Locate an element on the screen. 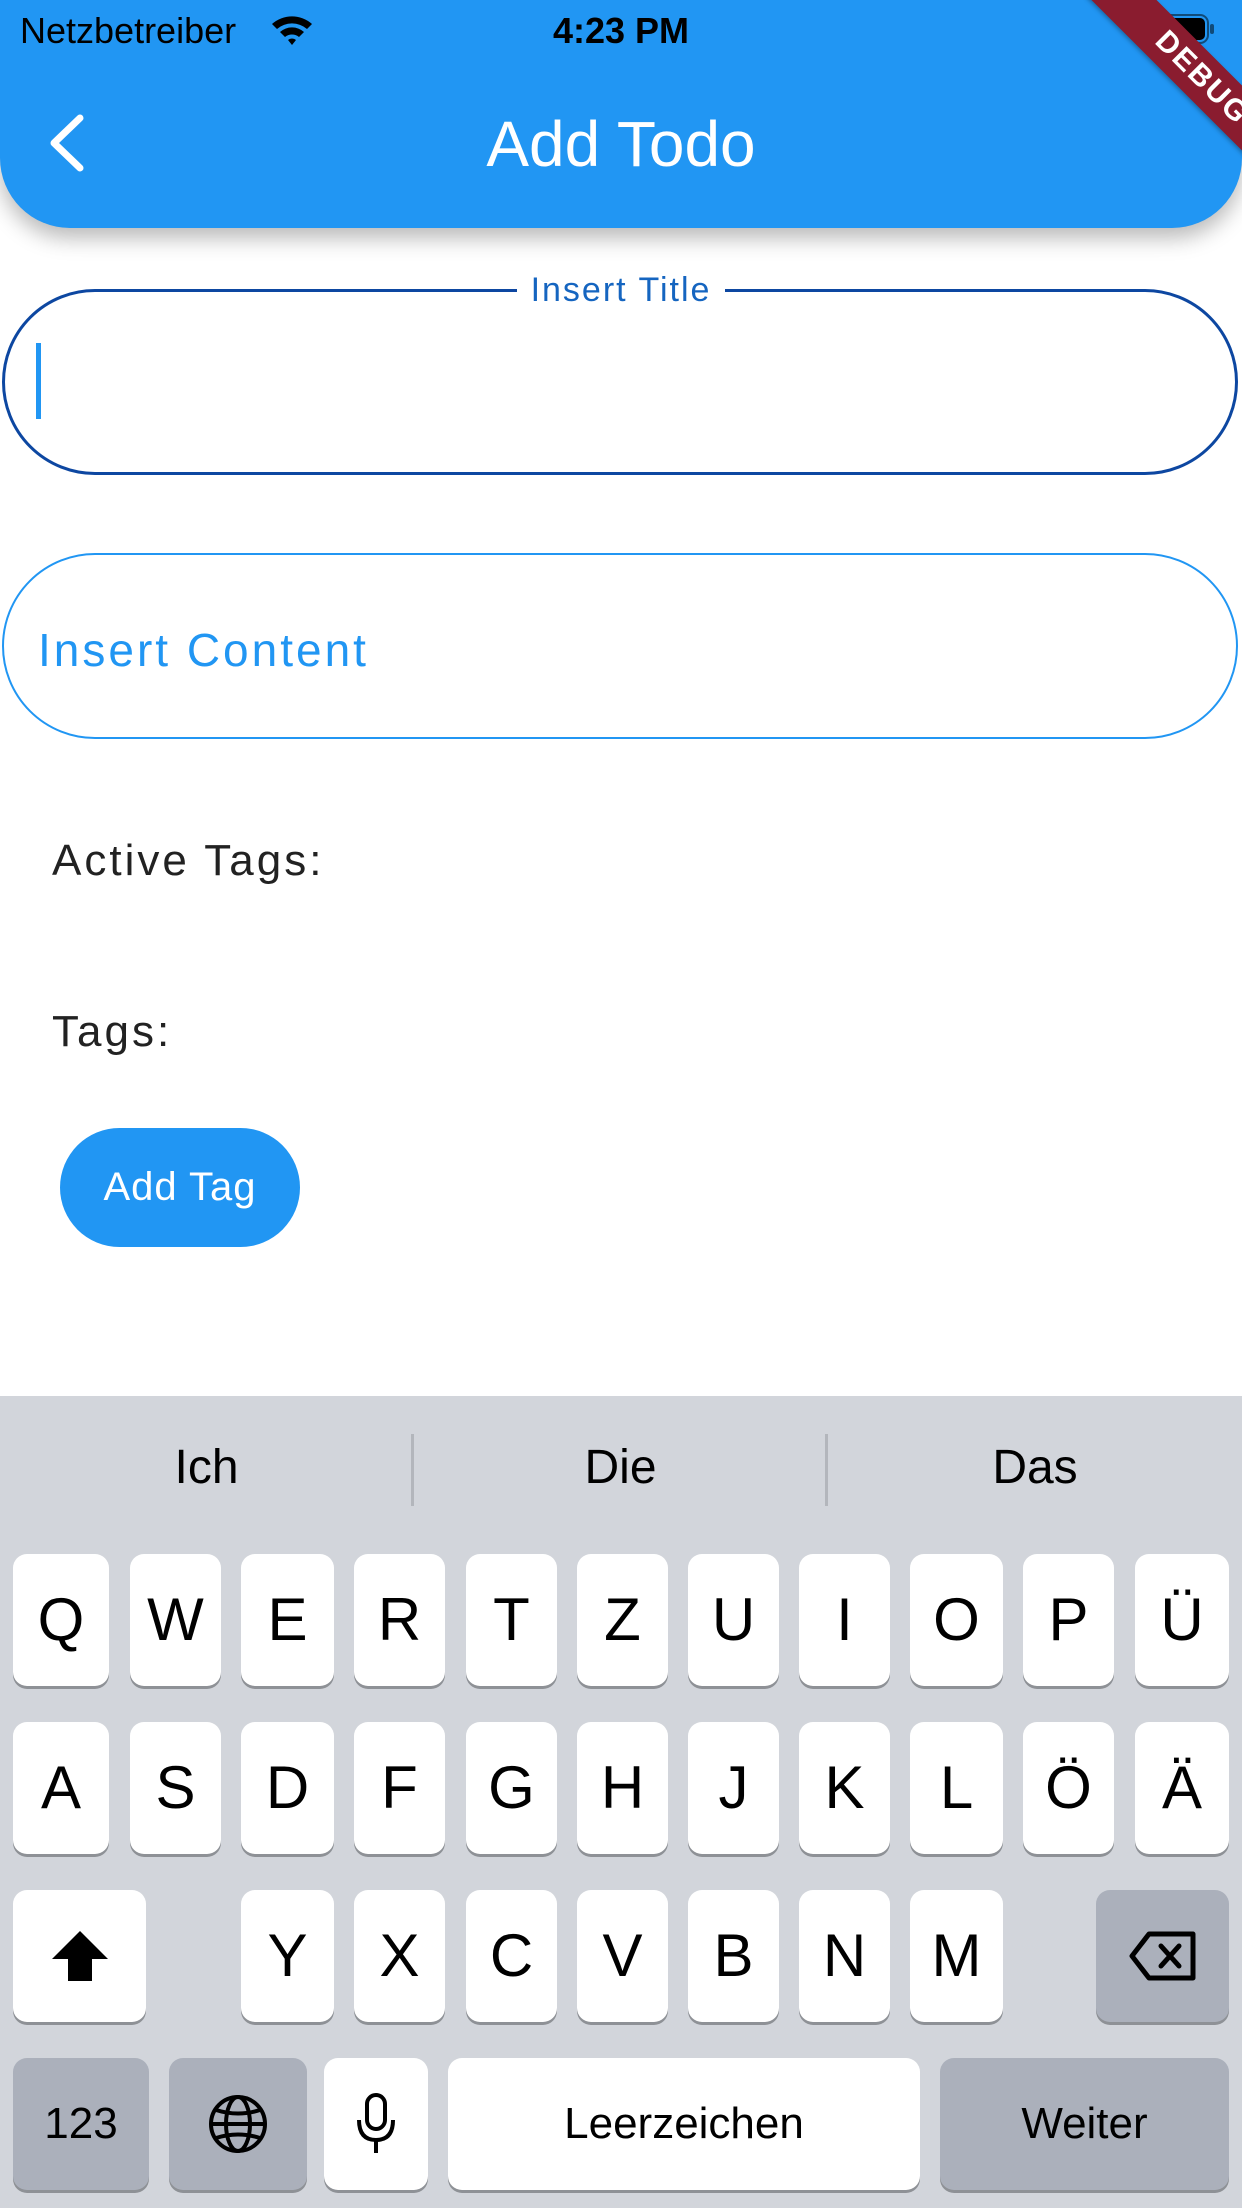 The image size is (1242, 2208). status-time: 4:23 PM is located at coordinates (621, 30).